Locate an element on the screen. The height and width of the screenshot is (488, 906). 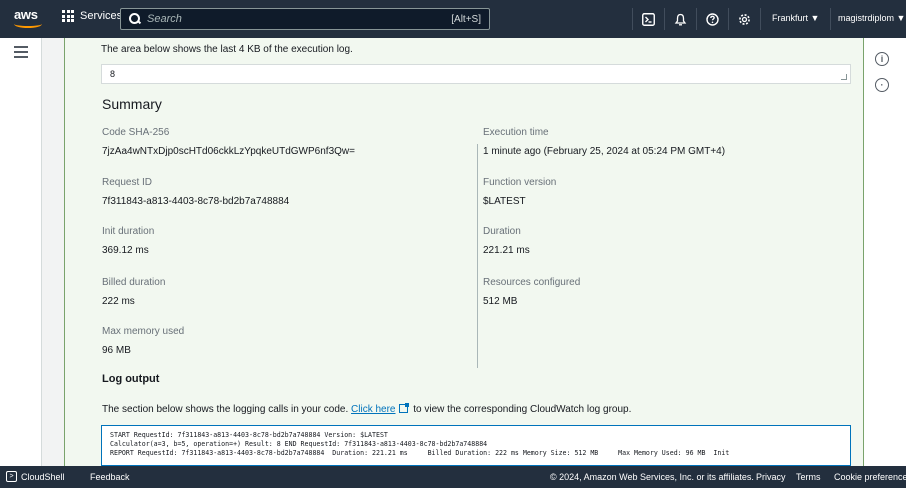
log-output-heading: Log output is located at coordinates (131, 379).